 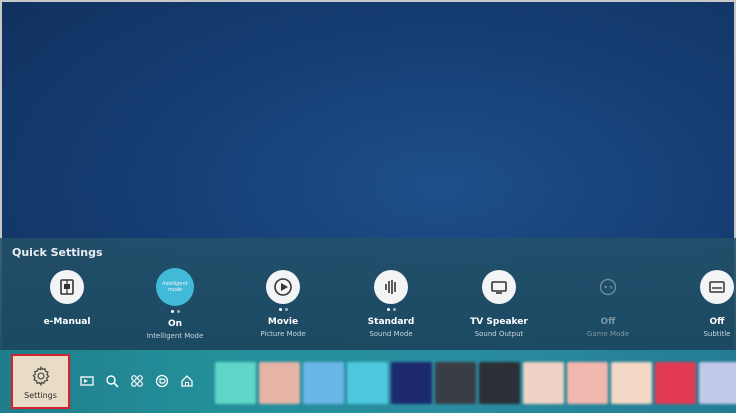 I want to click on quick-setting-label: Game Mode, so click(x=608, y=334).